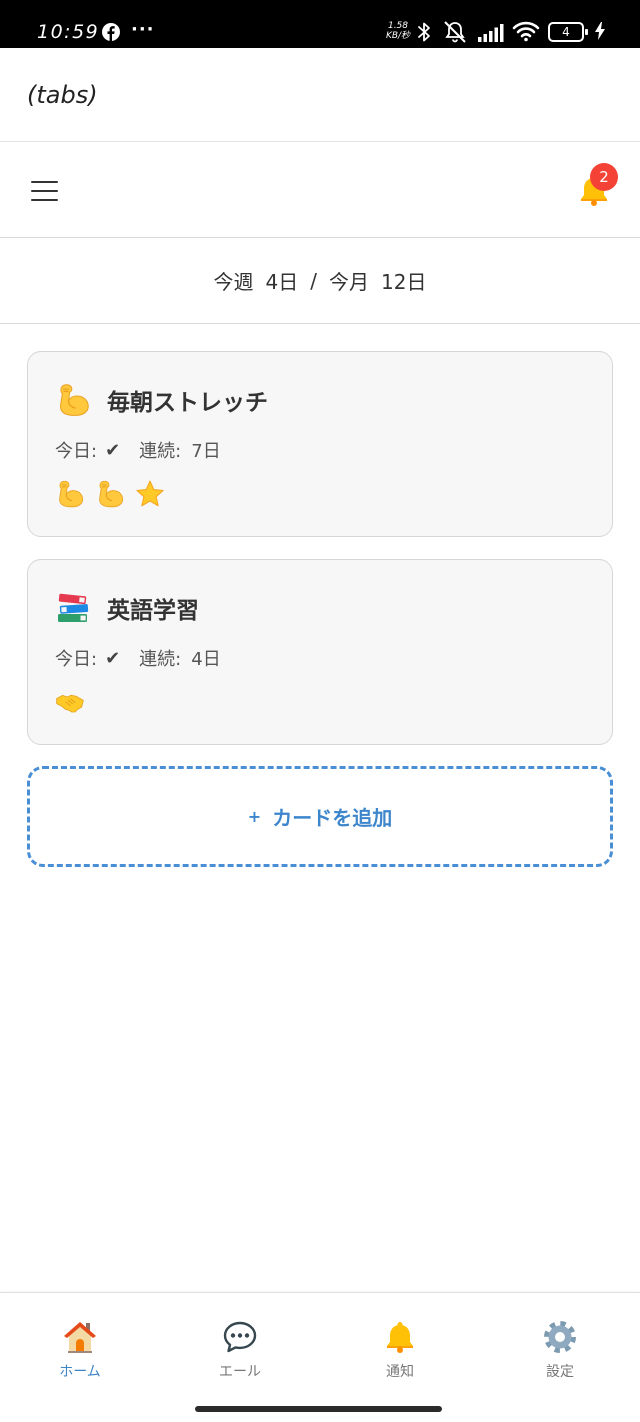  What do you see at coordinates (398, 26) in the screenshot?
I see `network-speed-value: 1.58` at bounding box center [398, 26].